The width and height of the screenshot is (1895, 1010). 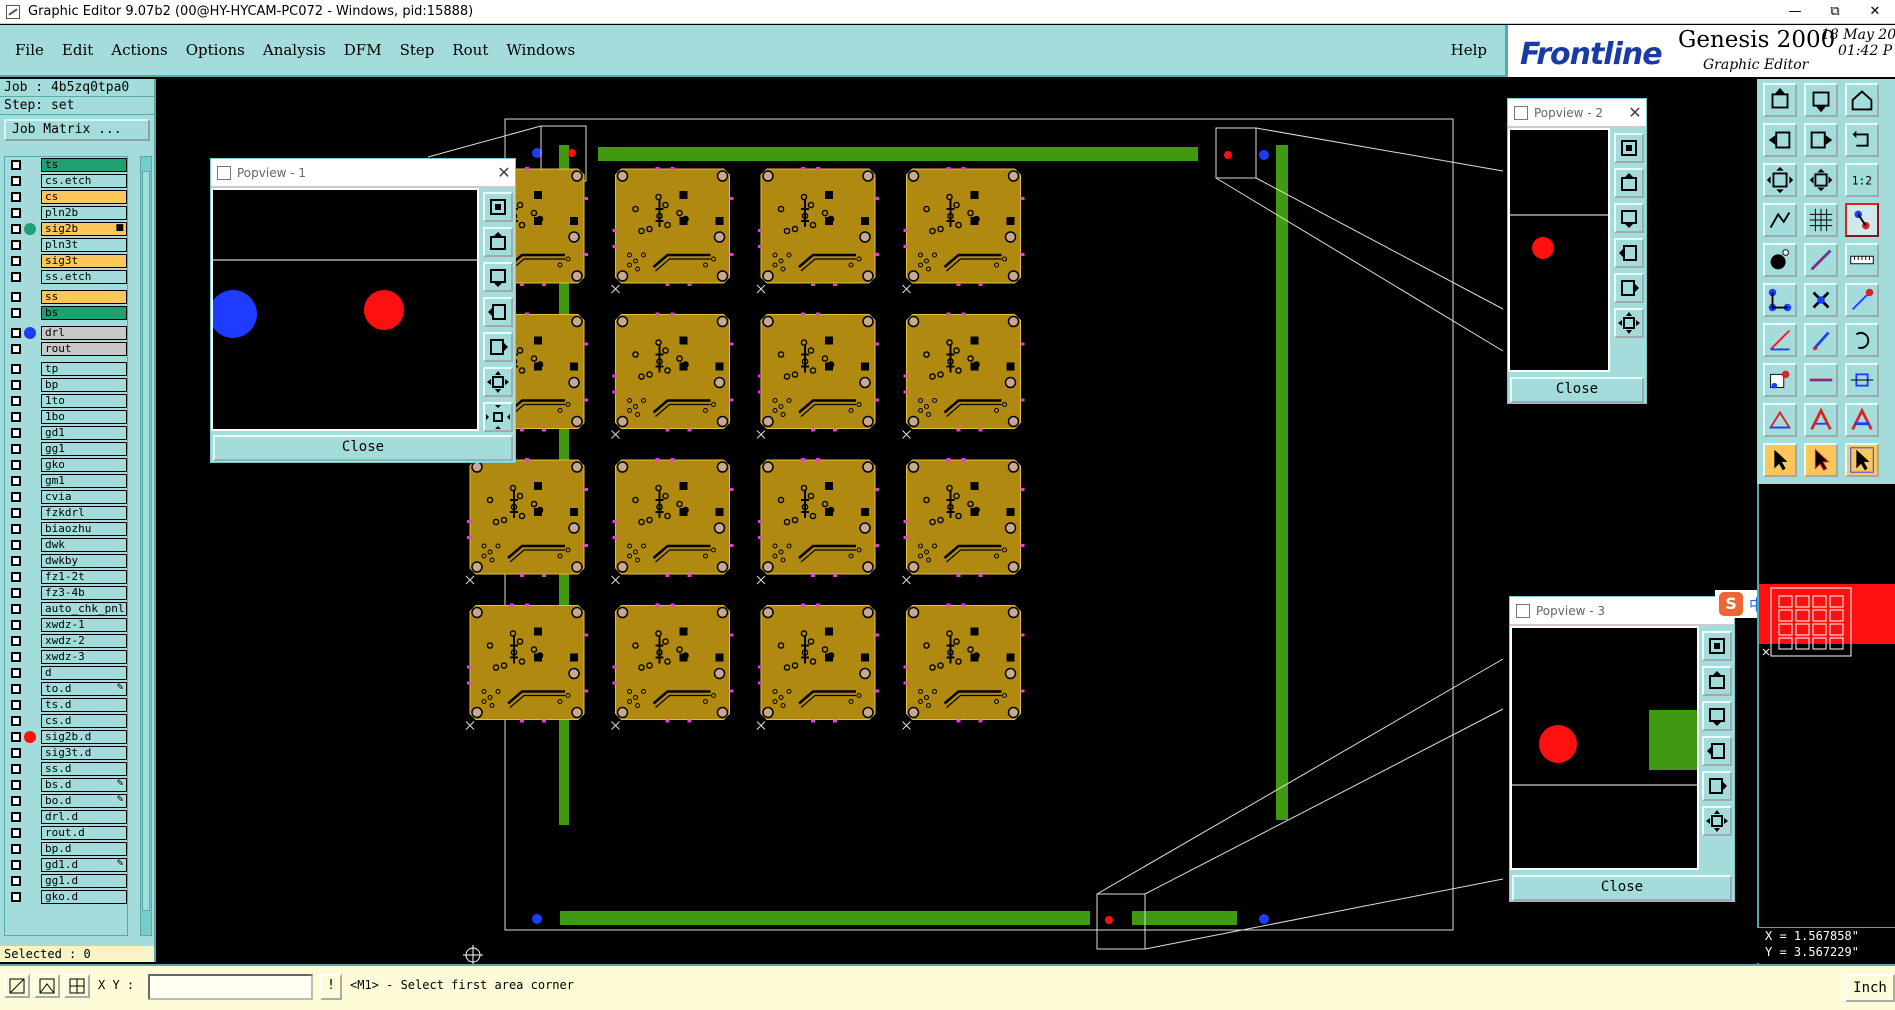 I want to click on layer-row: gm1, so click(x=66, y=481).